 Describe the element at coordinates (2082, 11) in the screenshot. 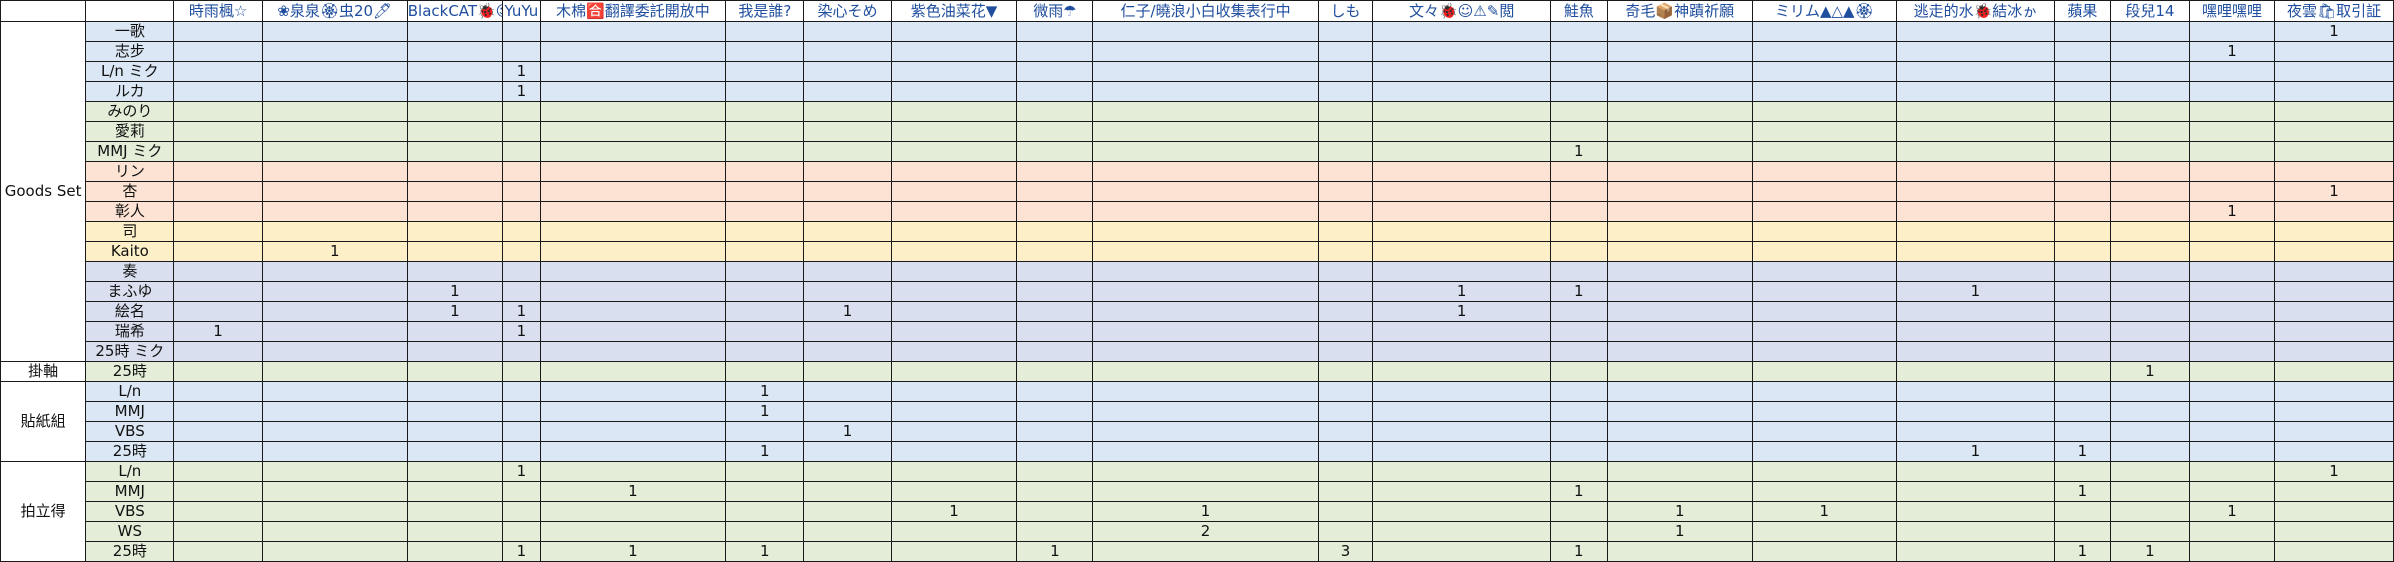

I see `column-header: 蘋果` at that location.